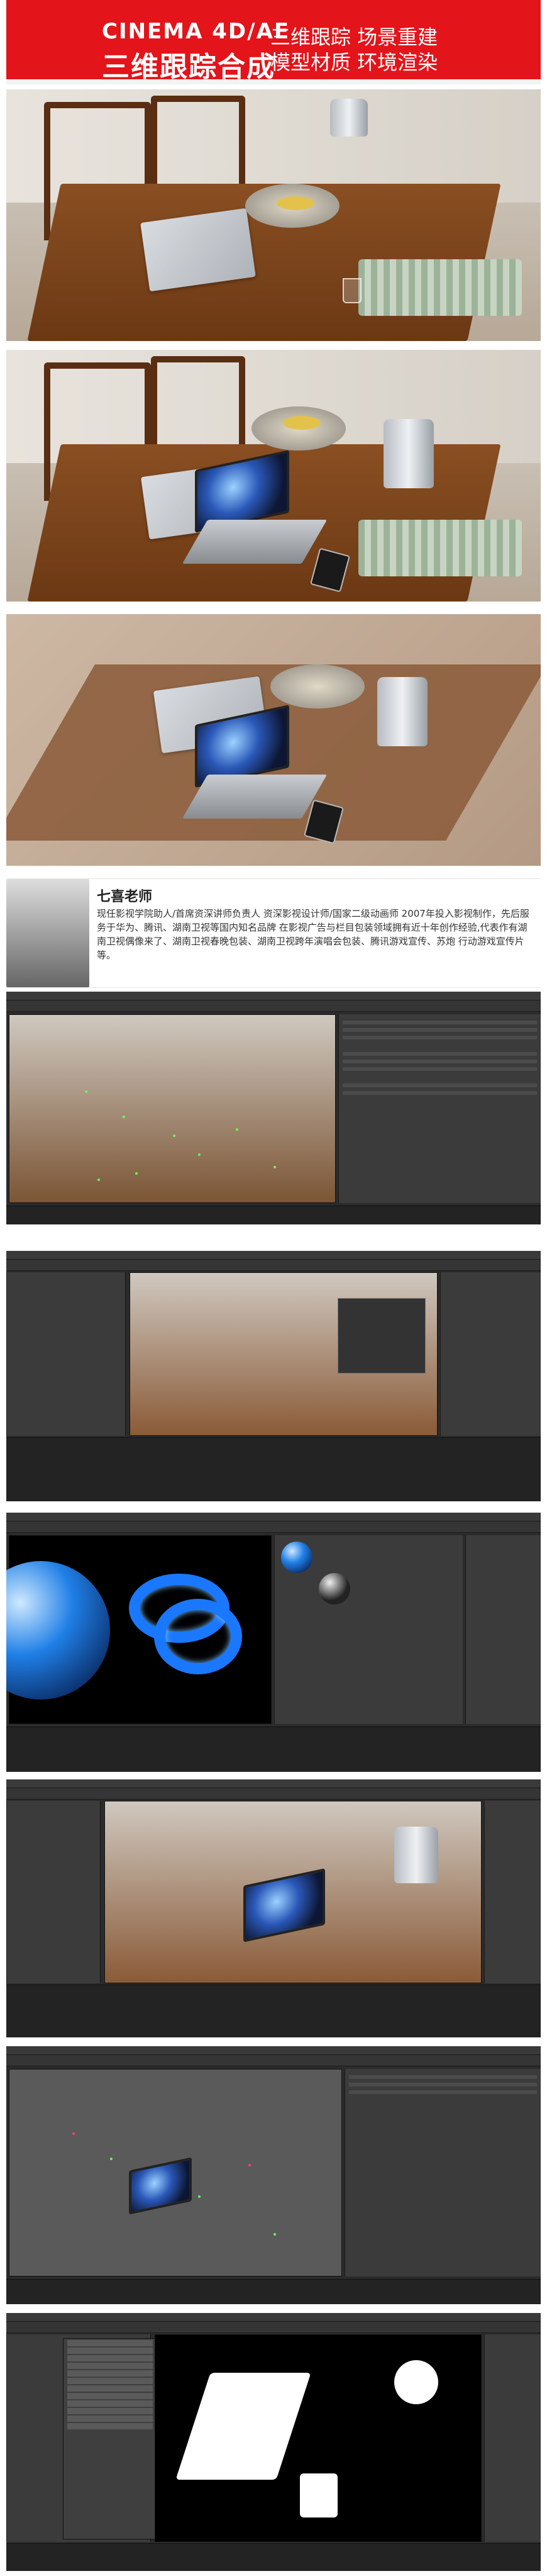 The width and height of the screenshot is (547, 2576). I want to click on kettle-mask, so click(416, 2382).